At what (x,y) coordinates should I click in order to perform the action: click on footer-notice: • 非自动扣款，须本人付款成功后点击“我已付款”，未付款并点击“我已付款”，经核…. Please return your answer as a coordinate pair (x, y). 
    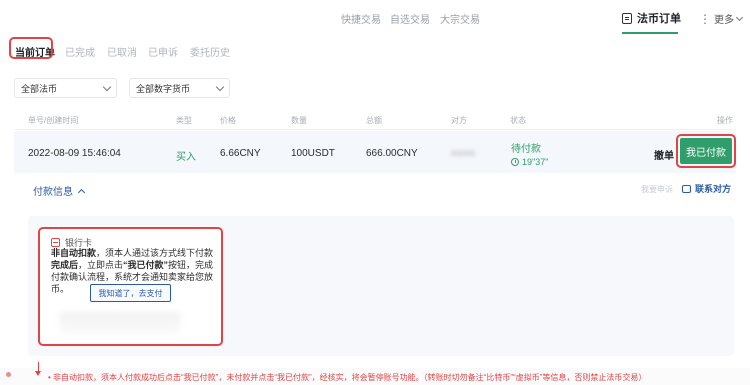
    Looking at the image, I should click on (375, 376).